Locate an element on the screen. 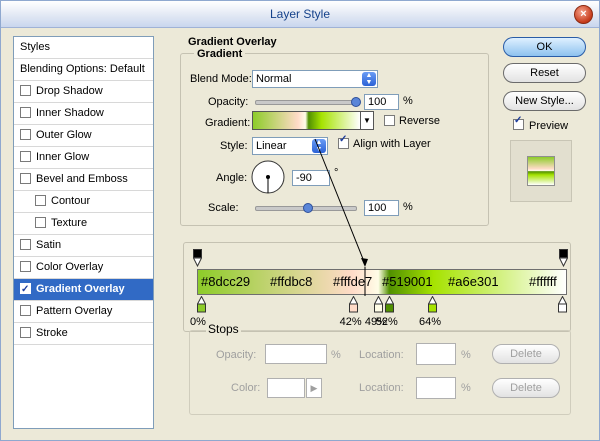 The width and height of the screenshot is (600, 441). blend-mode-select: Normal ▲ ▼ is located at coordinates (315, 79).